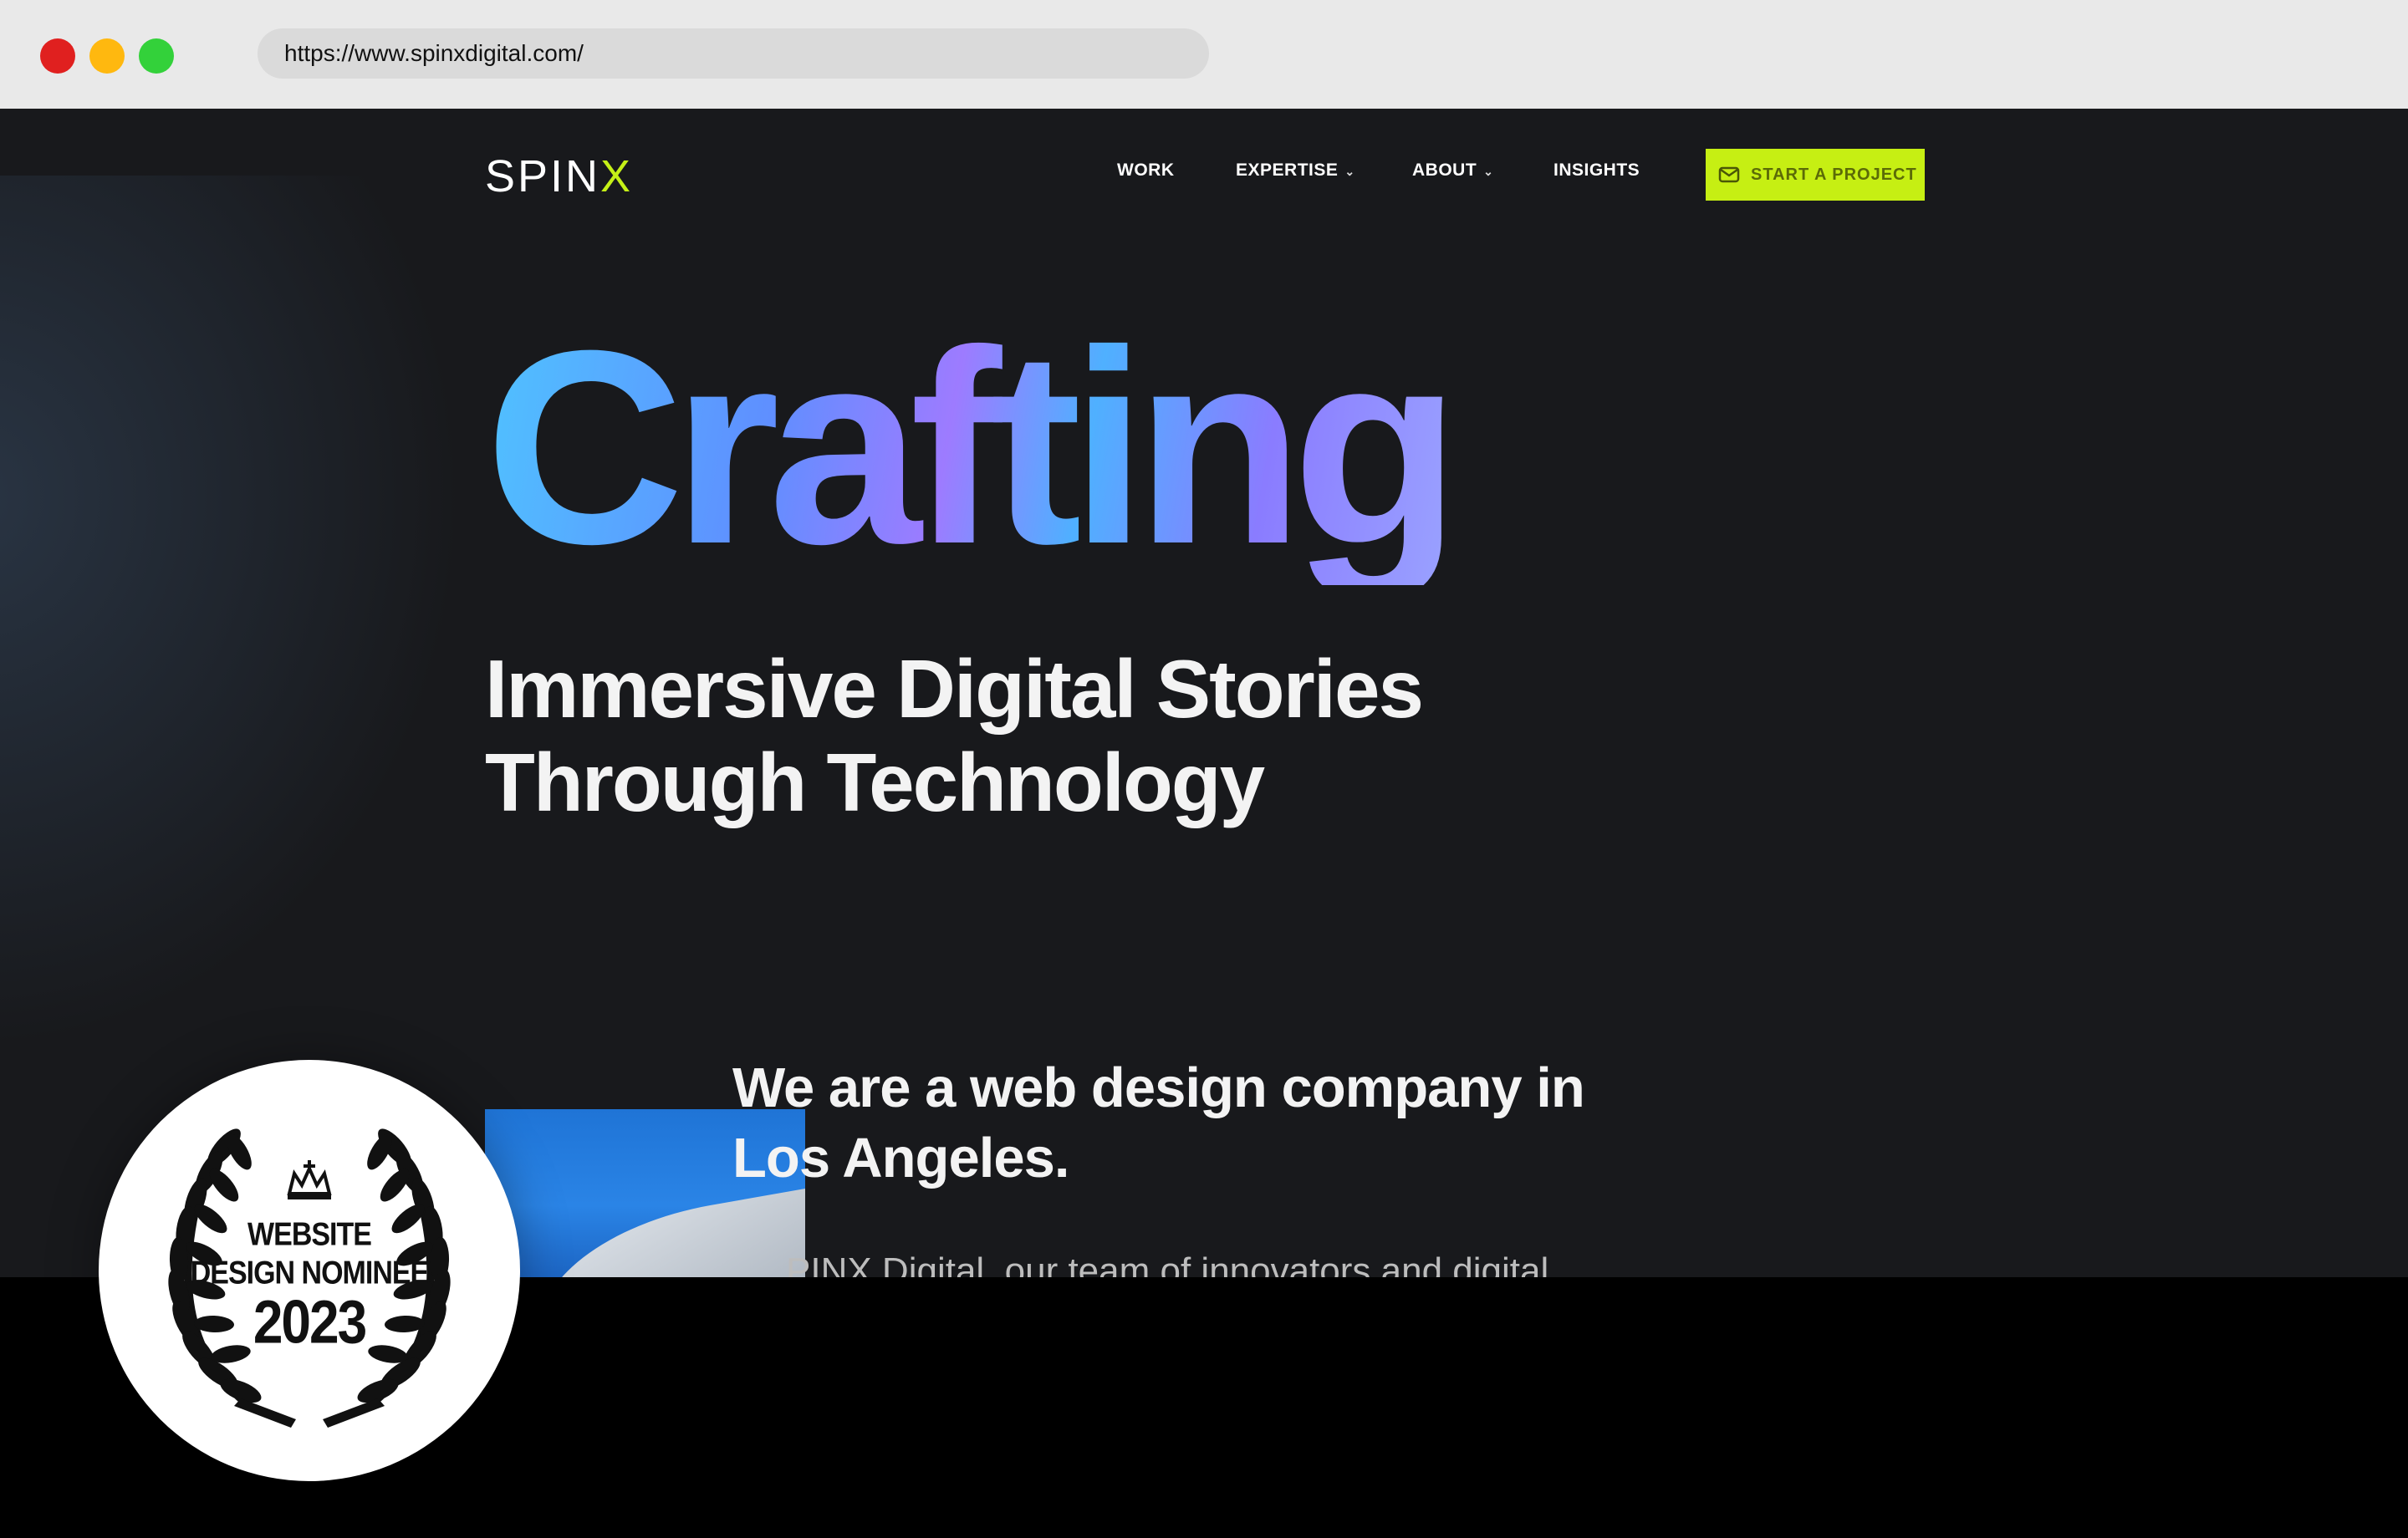  What do you see at coordinates (900, 1158) in the screenshot?
I see `intro-title-line2: Los Angeles.` at bounding box center [900, 1158].